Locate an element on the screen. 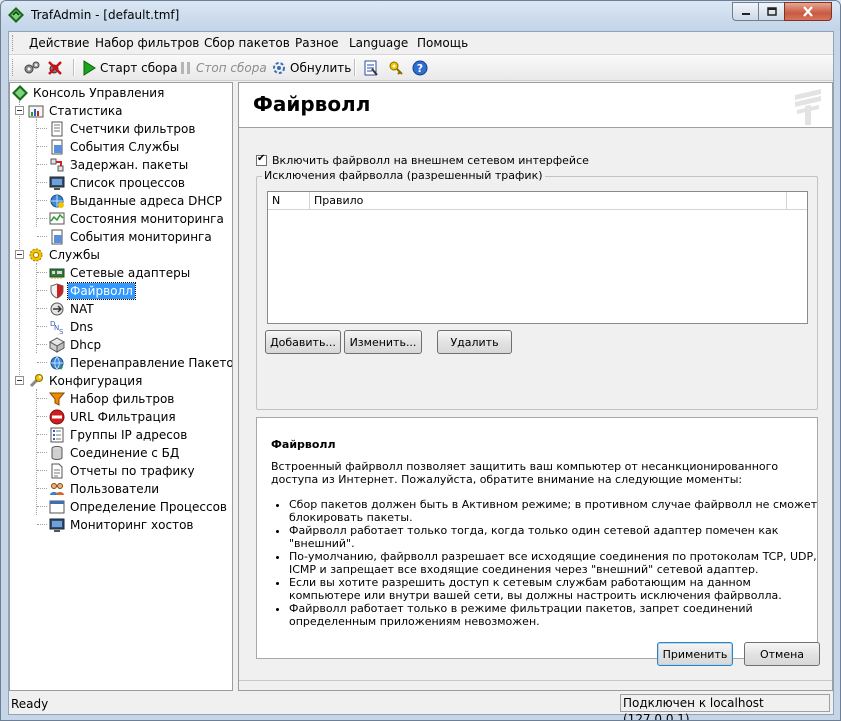 Image resolution: width=841 pixels, height=721 pixels. help-title: Файрволл is located at coordinates (303, 444).